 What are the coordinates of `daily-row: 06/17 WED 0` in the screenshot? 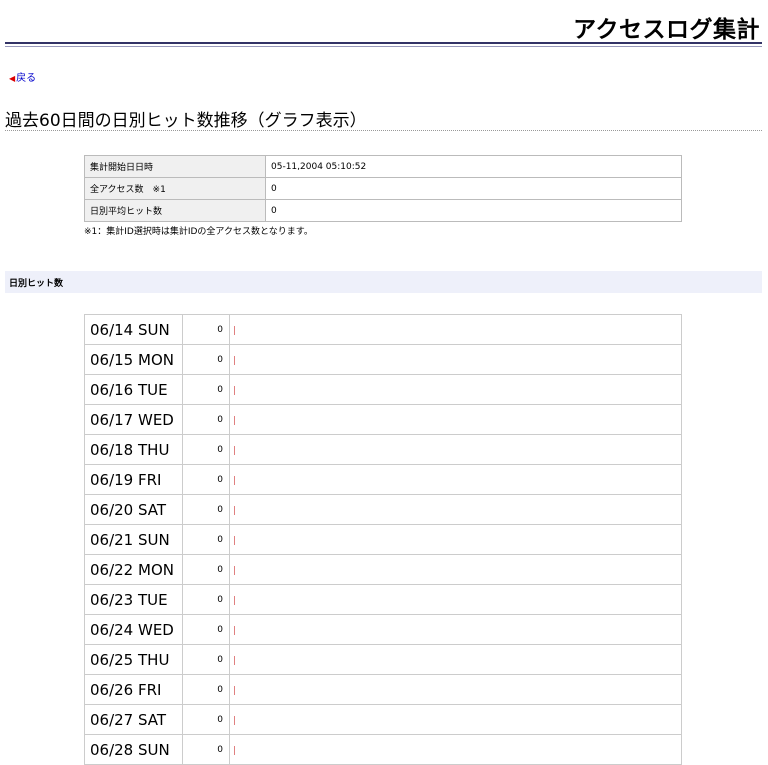 It's located at (383, 419).